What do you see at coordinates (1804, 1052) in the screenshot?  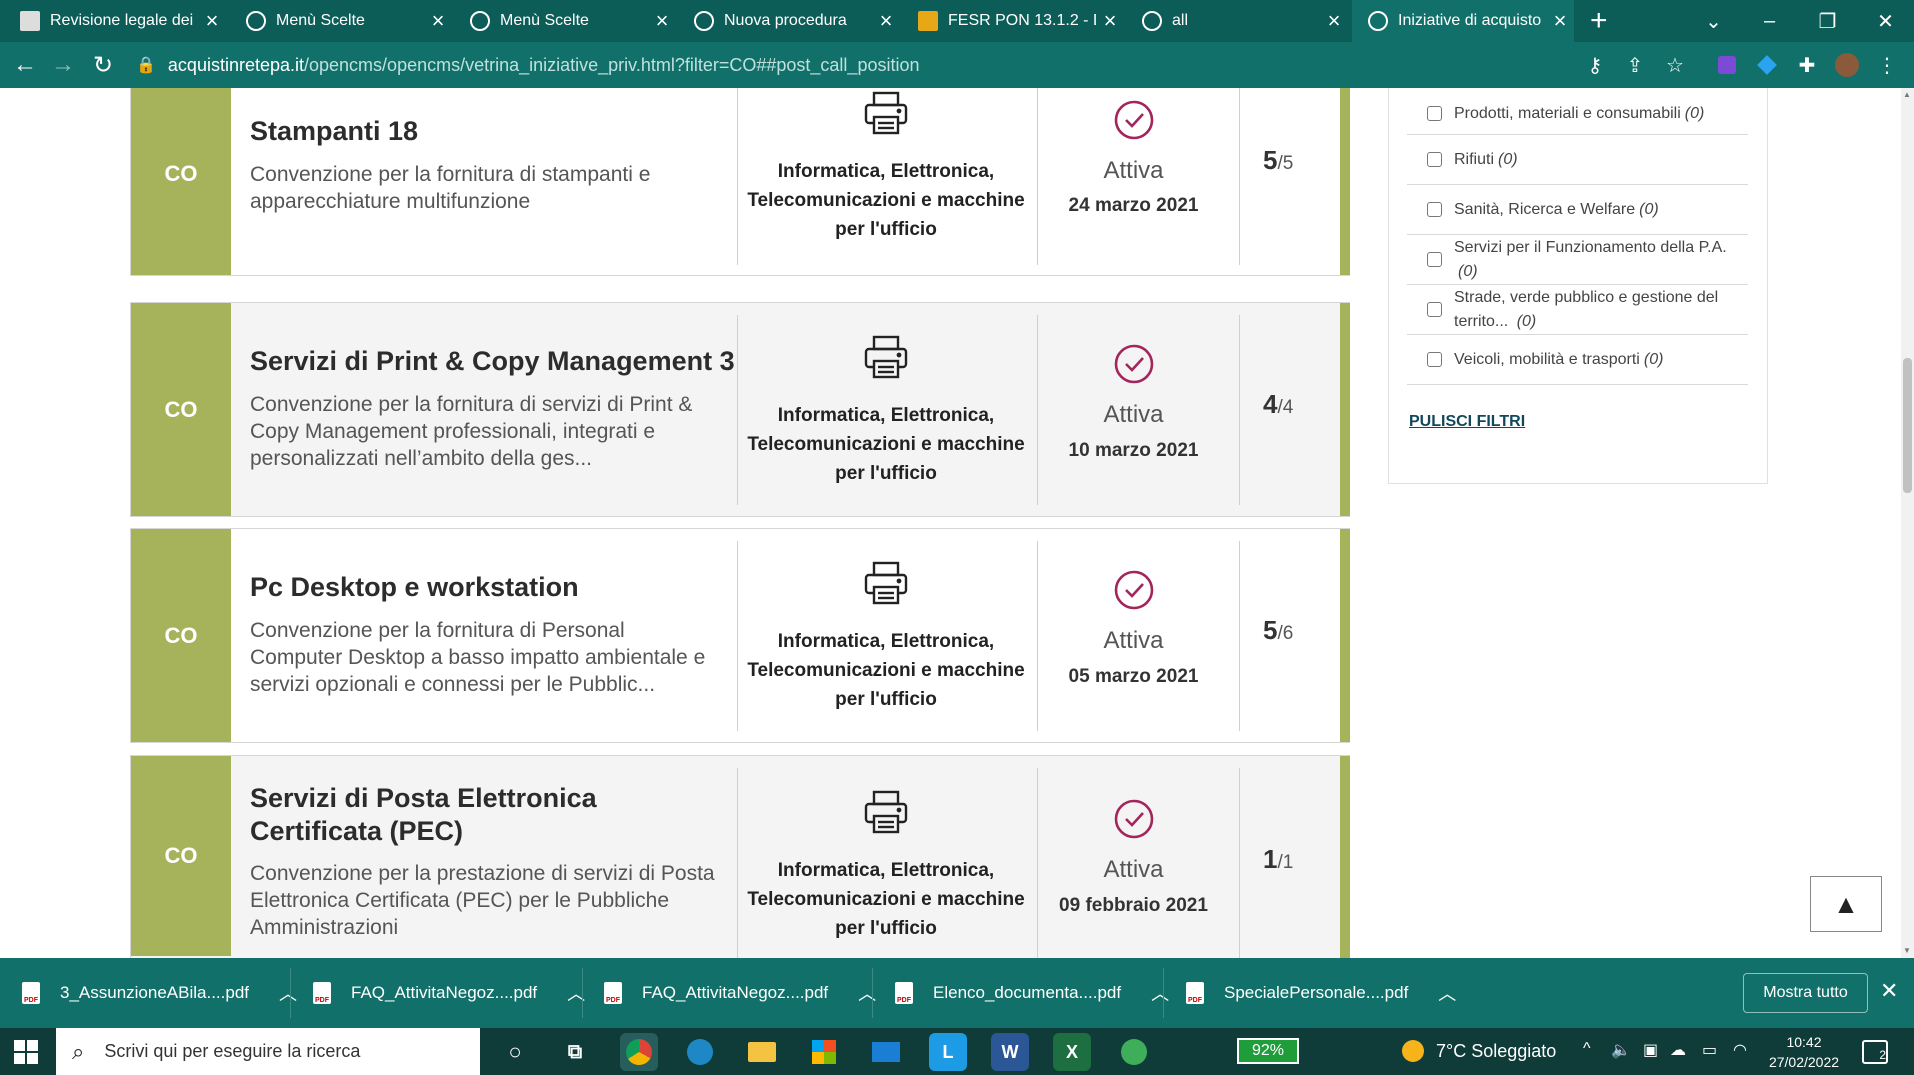 I see `system-clock: 10:42 27/02/2022` at bounding box center [1804, 1052].